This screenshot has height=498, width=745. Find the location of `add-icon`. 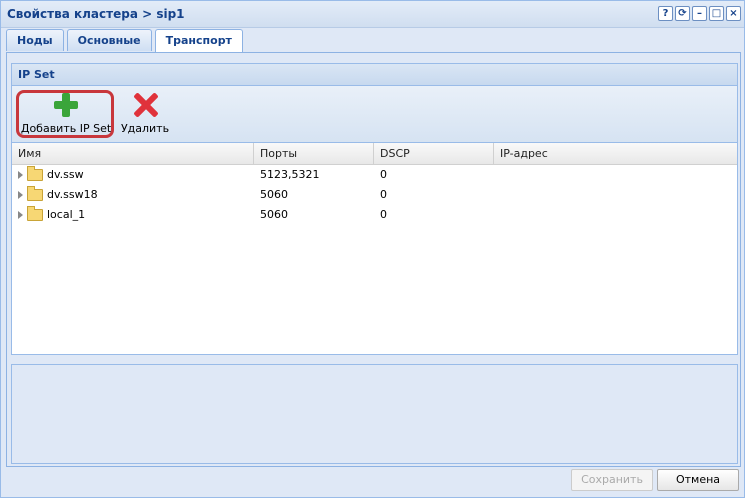

add-icon is located at coordinates (66, 105).